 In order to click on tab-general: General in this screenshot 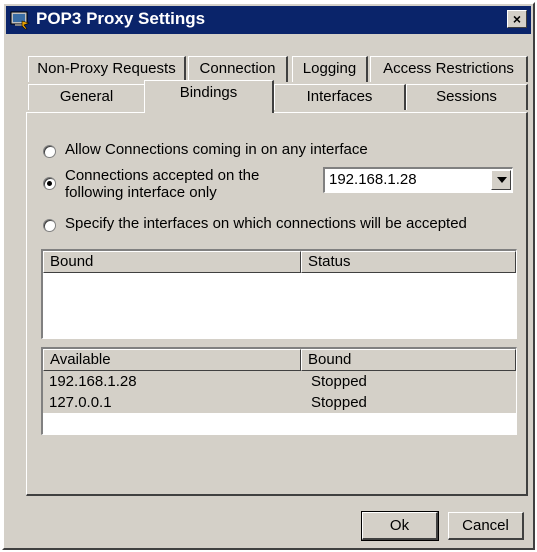, I will do `click(87, 97)`.